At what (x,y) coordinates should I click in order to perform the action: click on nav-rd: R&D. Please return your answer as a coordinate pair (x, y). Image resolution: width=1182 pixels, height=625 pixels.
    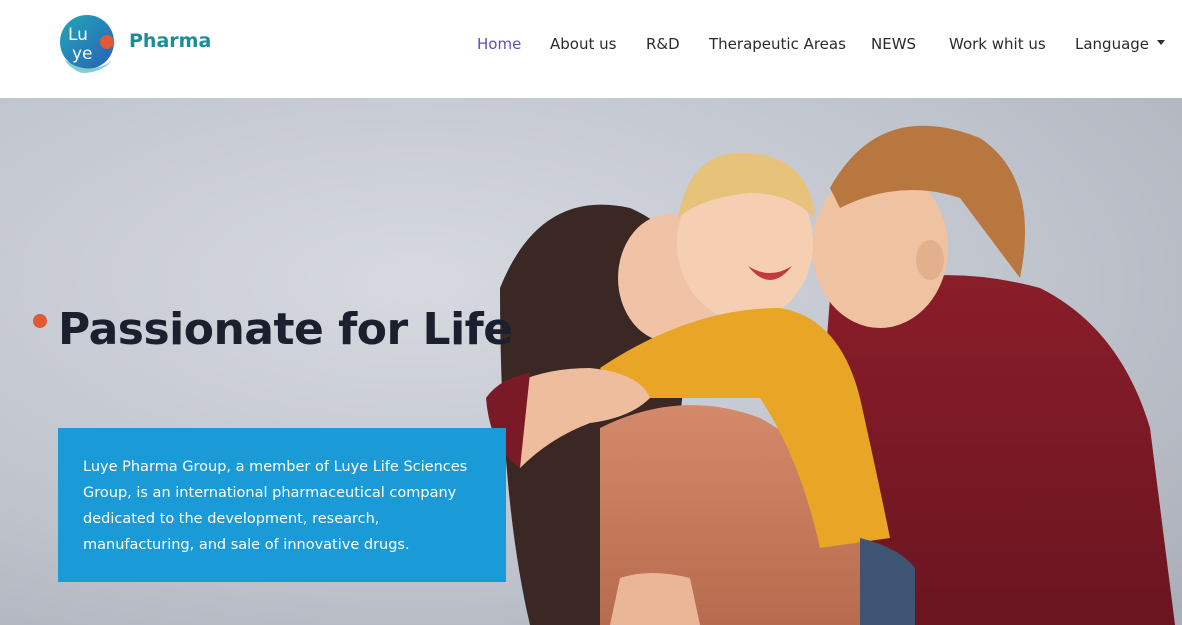
    Looking at the image, I should click on (663, 44).